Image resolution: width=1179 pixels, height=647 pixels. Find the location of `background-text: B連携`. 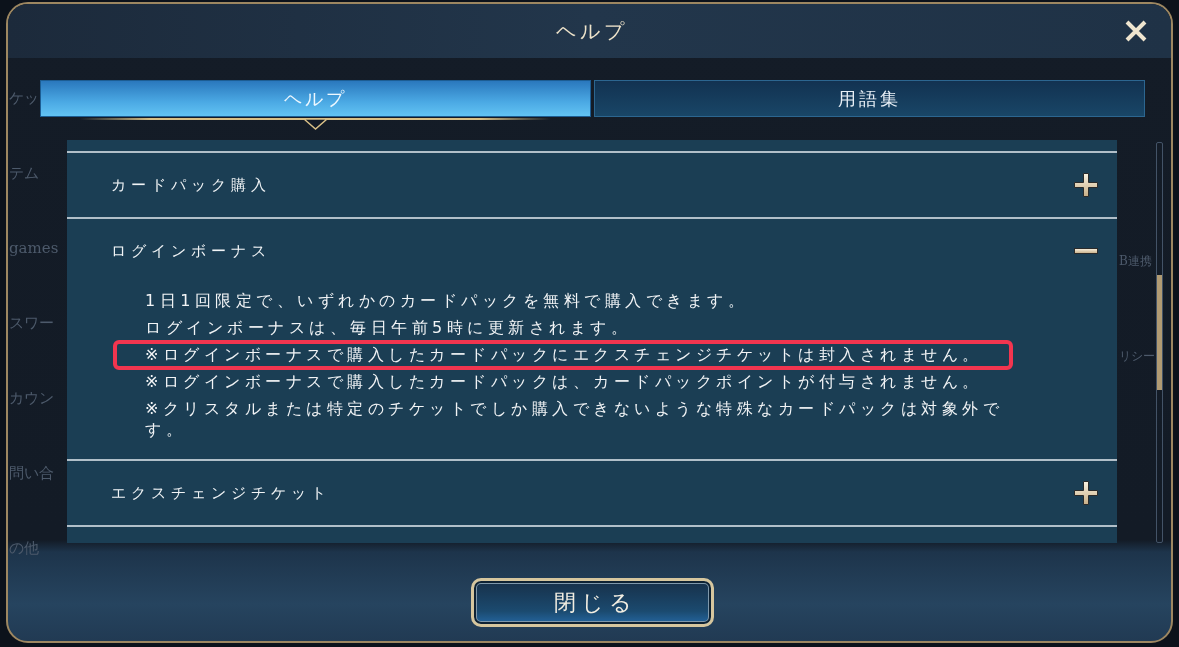

background-text: B連携 is located at coordinates (1135, 261).